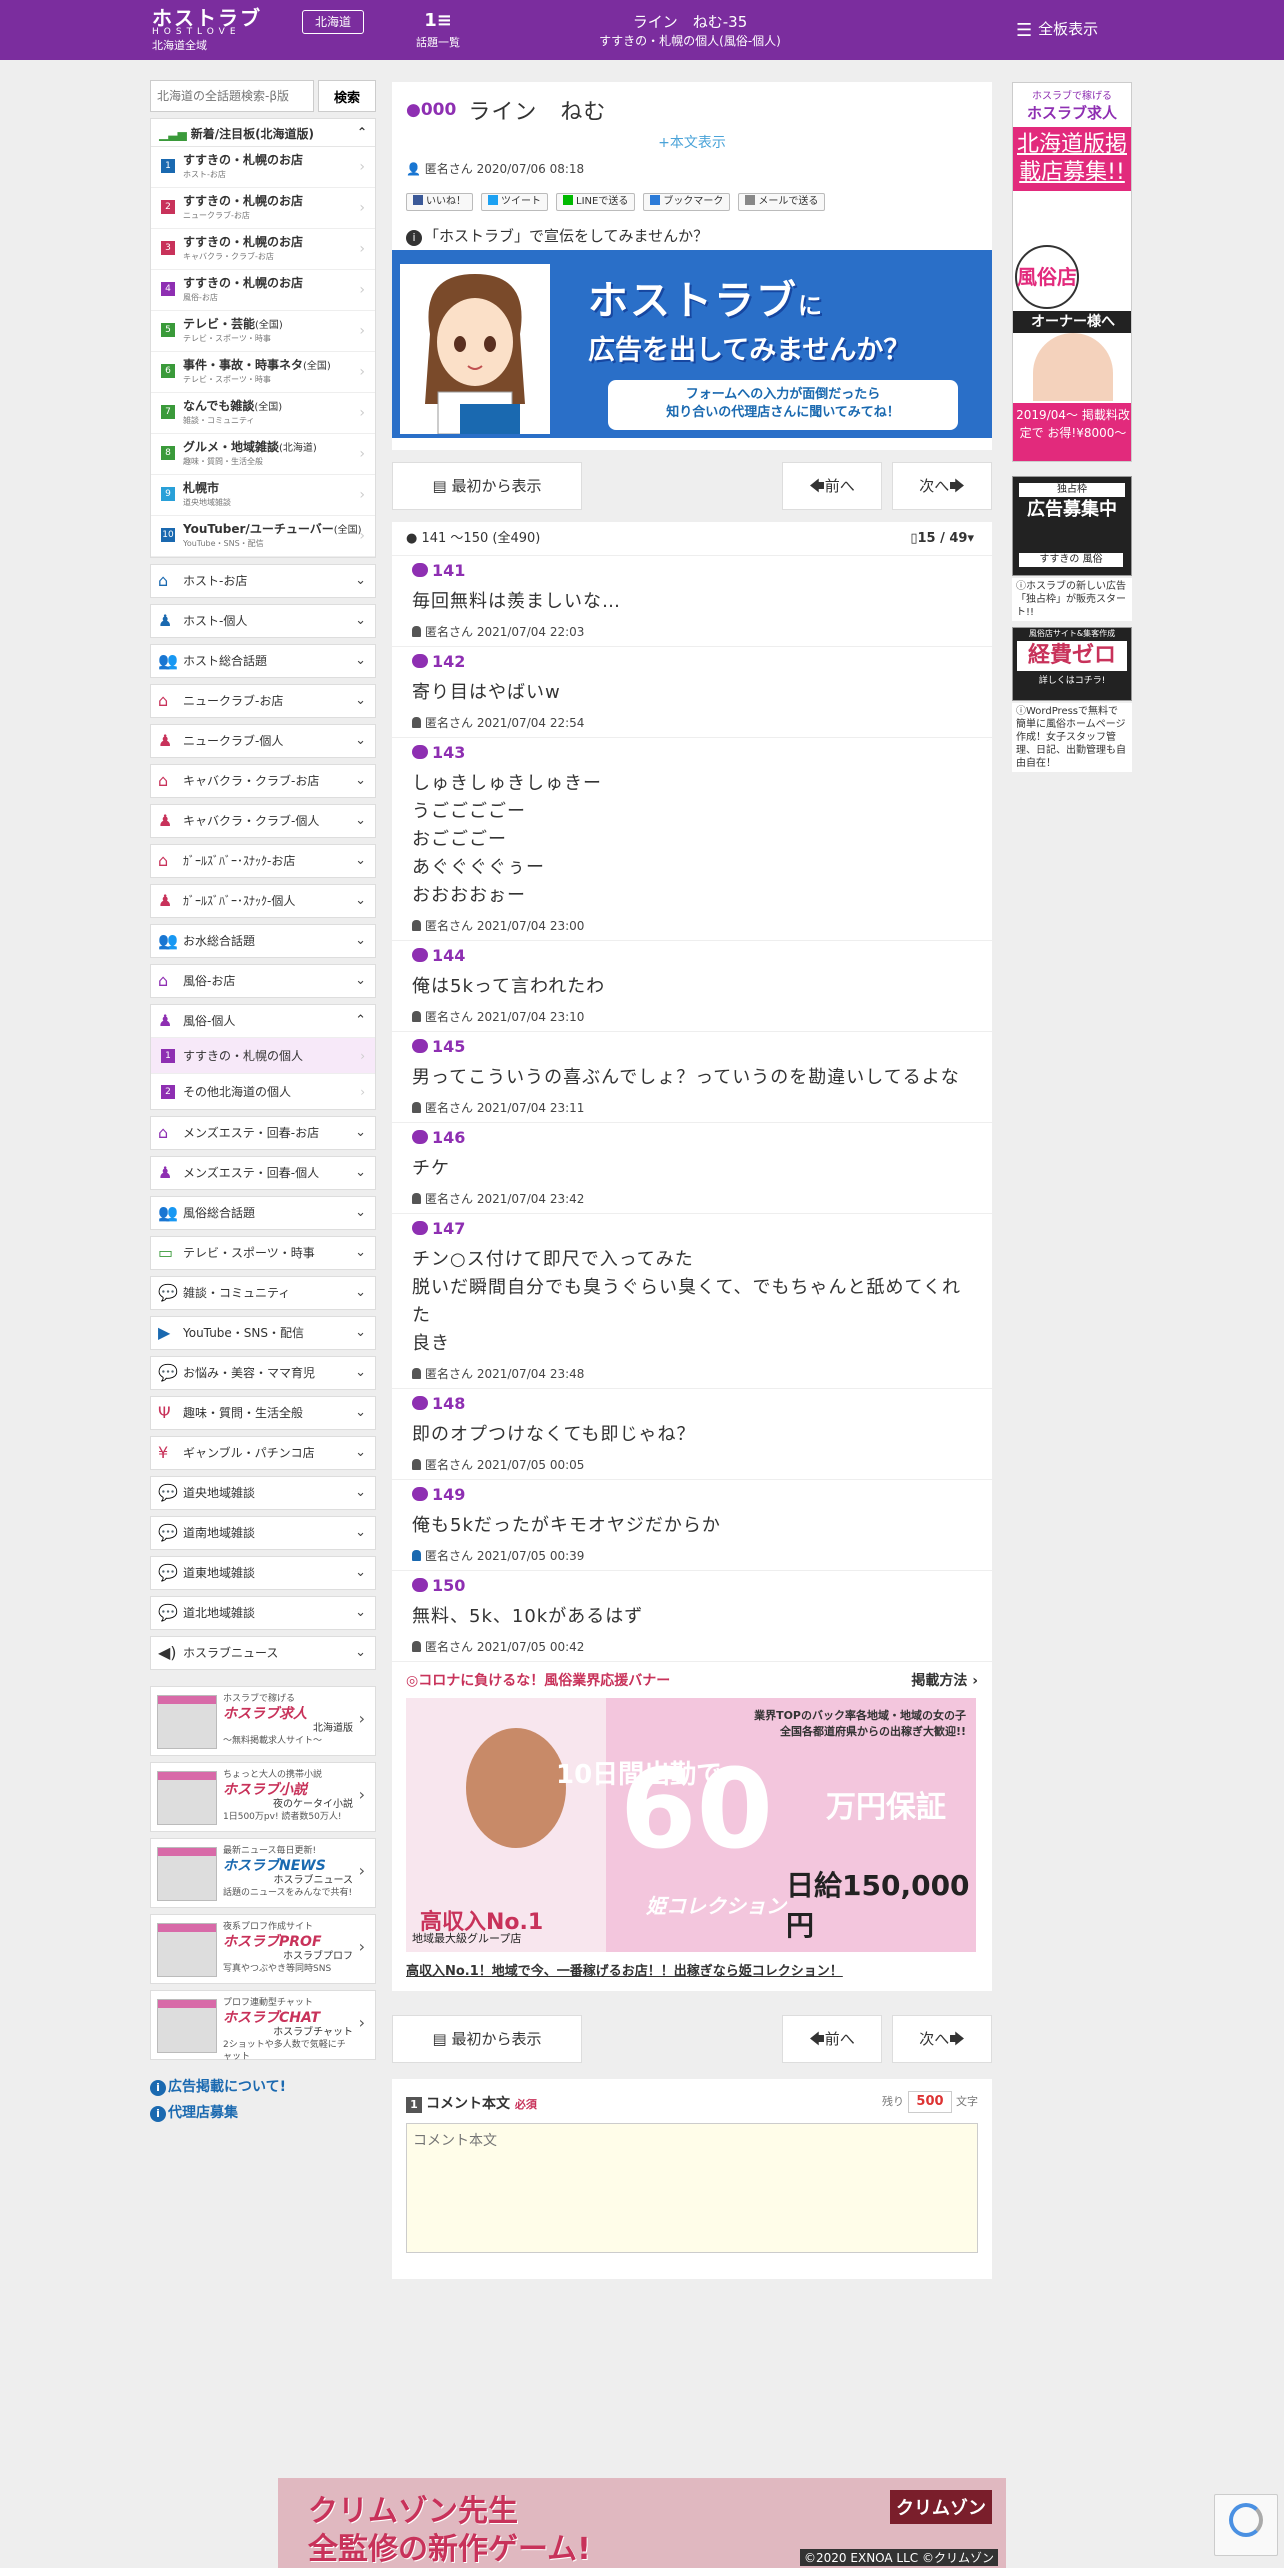 The image size is (1284, 2568). I want to click on category-item: ▶ YouTube・SNS・配信 ⌄, so click(263, 1333).